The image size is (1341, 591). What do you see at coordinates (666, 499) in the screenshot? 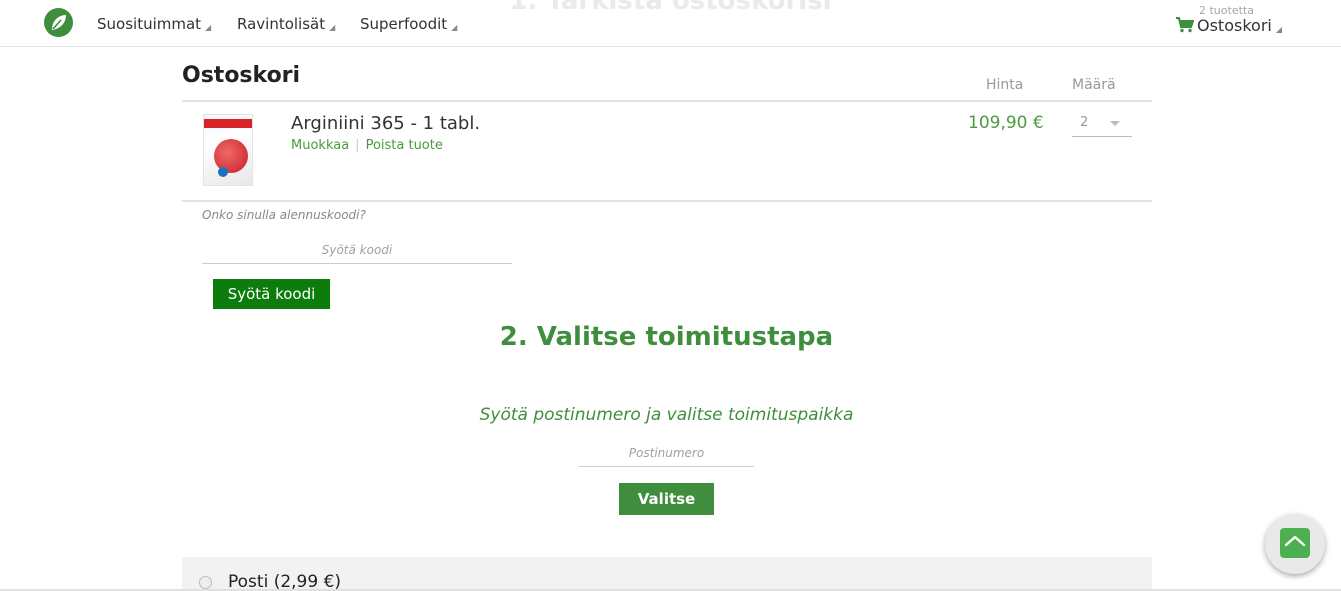
I see `select-postal-button: Valitse` at bounding box center [666, 499].